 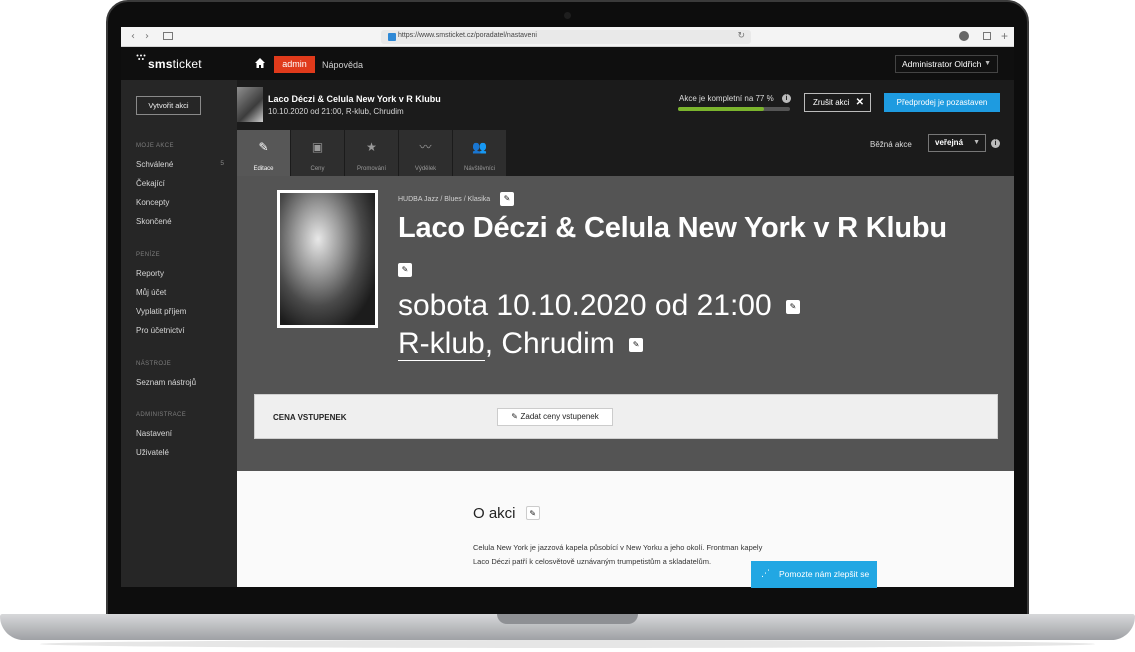 What do you see at coordinates (824, 574) in the screenshot?
I see `feedback-label: Pomozte nám zlepšit se` at bounding box center [824, 574].